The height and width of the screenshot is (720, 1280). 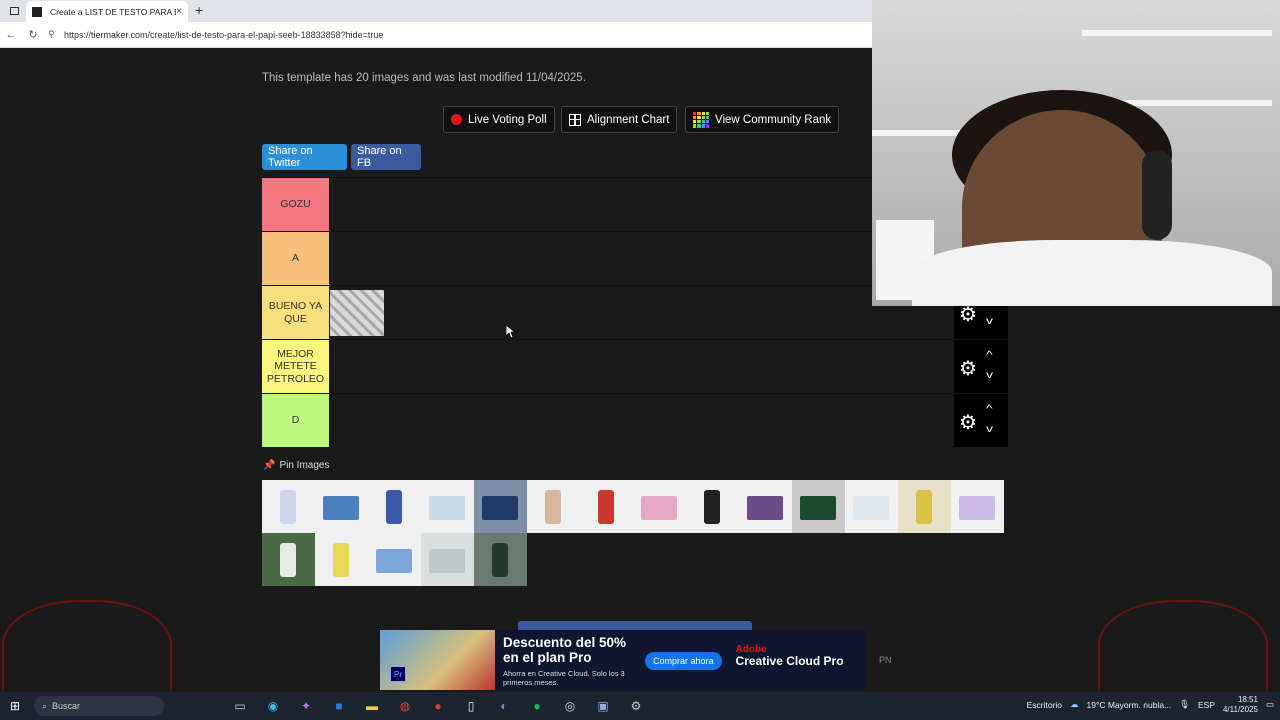 I want to click on decorative-figure-left, so click(x=87, y=650).